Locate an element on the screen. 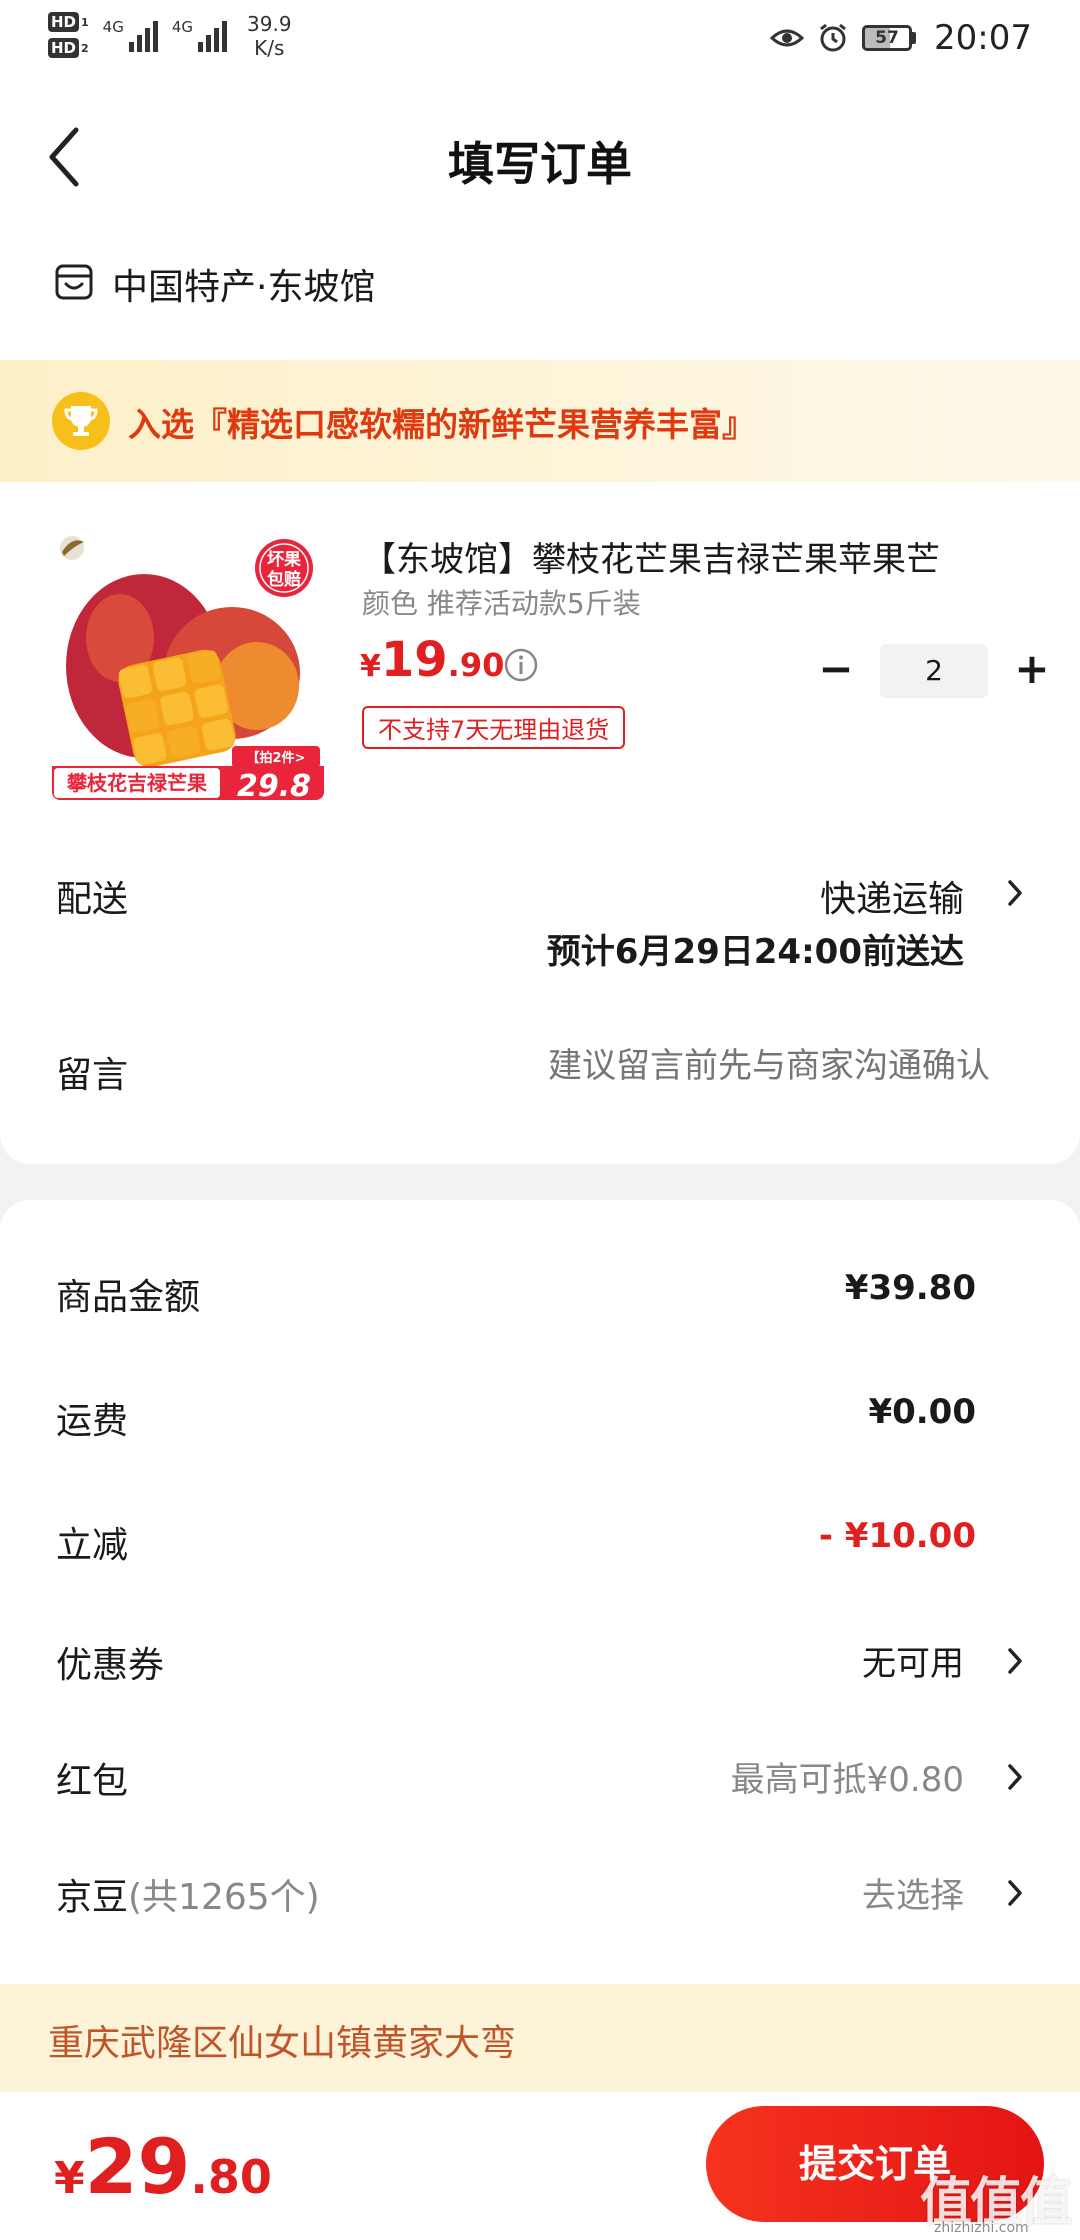  total-price: ¥29.80 is located at coordinates (163, 2166).